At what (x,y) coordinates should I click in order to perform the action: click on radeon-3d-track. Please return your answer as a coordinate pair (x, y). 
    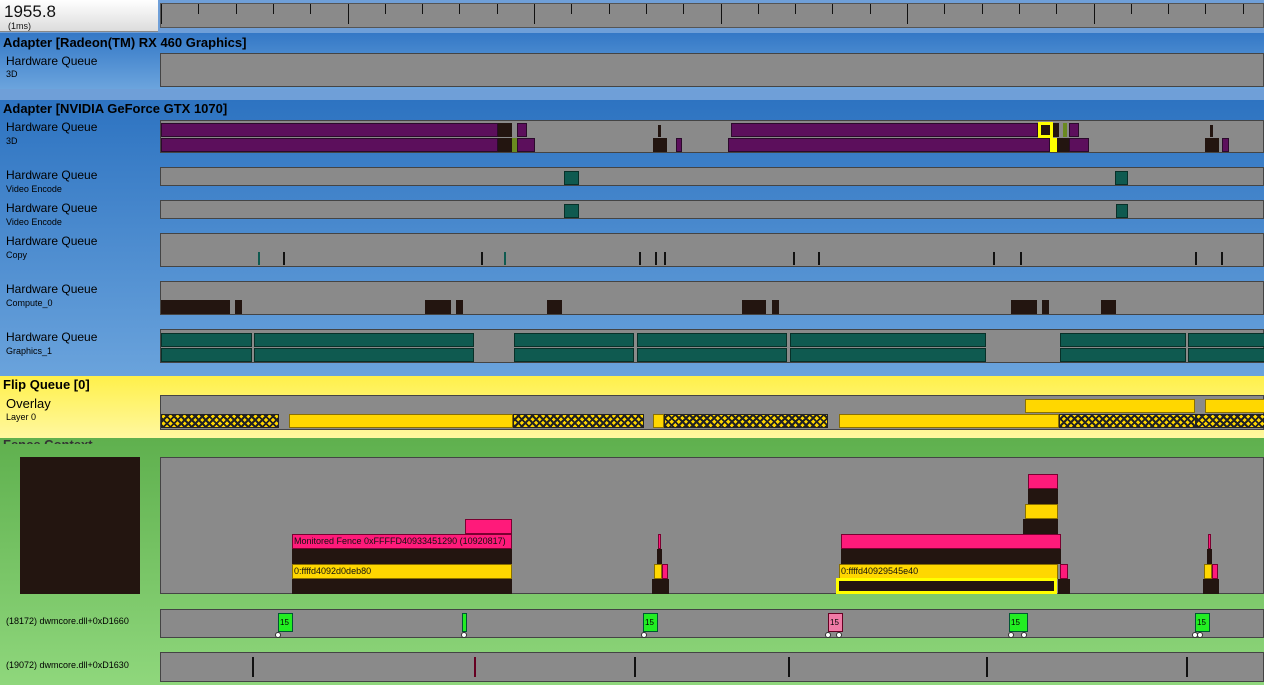
    Looking at the image, I should click on (712, 70).